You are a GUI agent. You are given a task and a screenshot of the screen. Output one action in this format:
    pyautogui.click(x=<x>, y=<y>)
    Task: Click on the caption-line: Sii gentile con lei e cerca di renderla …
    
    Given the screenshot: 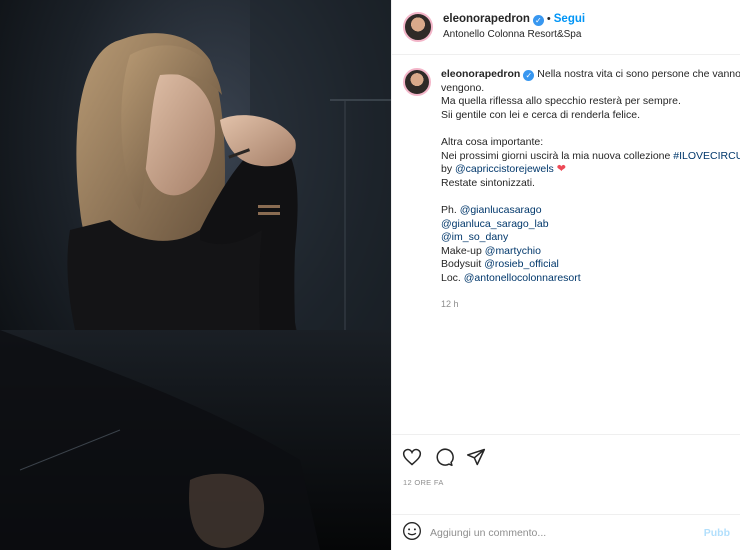 What is the action you would take?
    pyautogui.click(x=541, y=114)
    